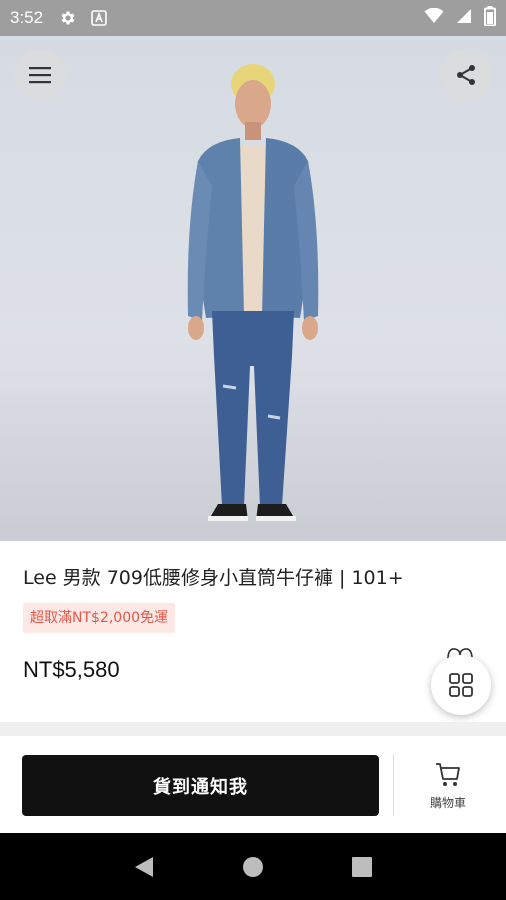 This screenshot has height=900, width=506. Describe the element at coordinates (99, 18) in the screenshot. I see `a-letter-icon` at that location.